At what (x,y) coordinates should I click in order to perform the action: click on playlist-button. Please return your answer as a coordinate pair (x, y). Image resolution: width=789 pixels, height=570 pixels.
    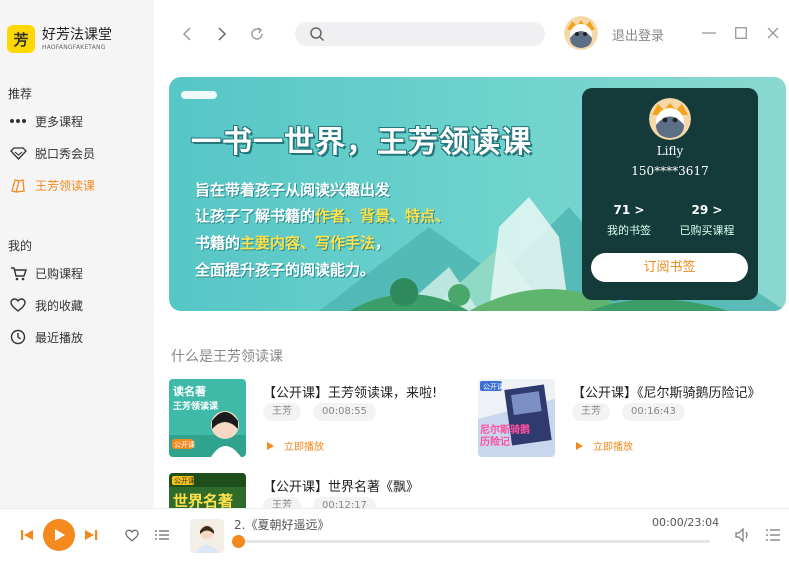
    Looking at the image, I should click on (162, 535).